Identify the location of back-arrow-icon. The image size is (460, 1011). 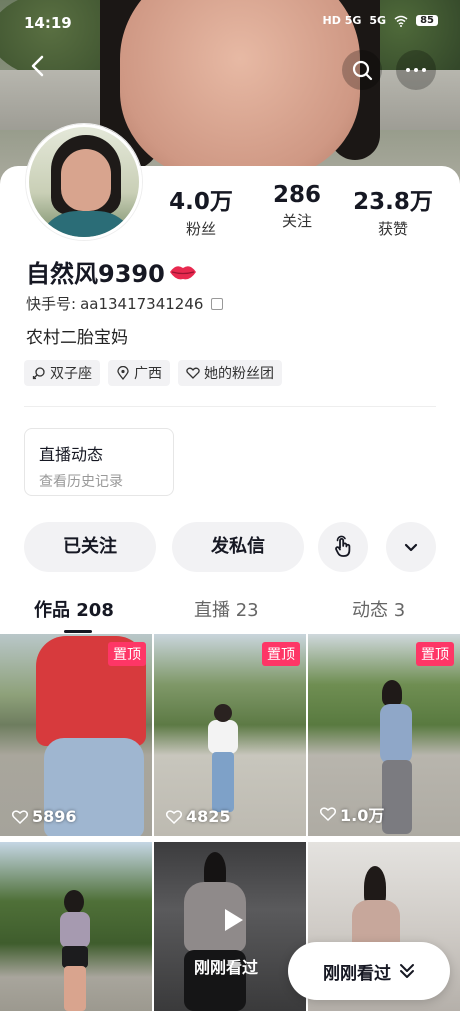
(37, 66).